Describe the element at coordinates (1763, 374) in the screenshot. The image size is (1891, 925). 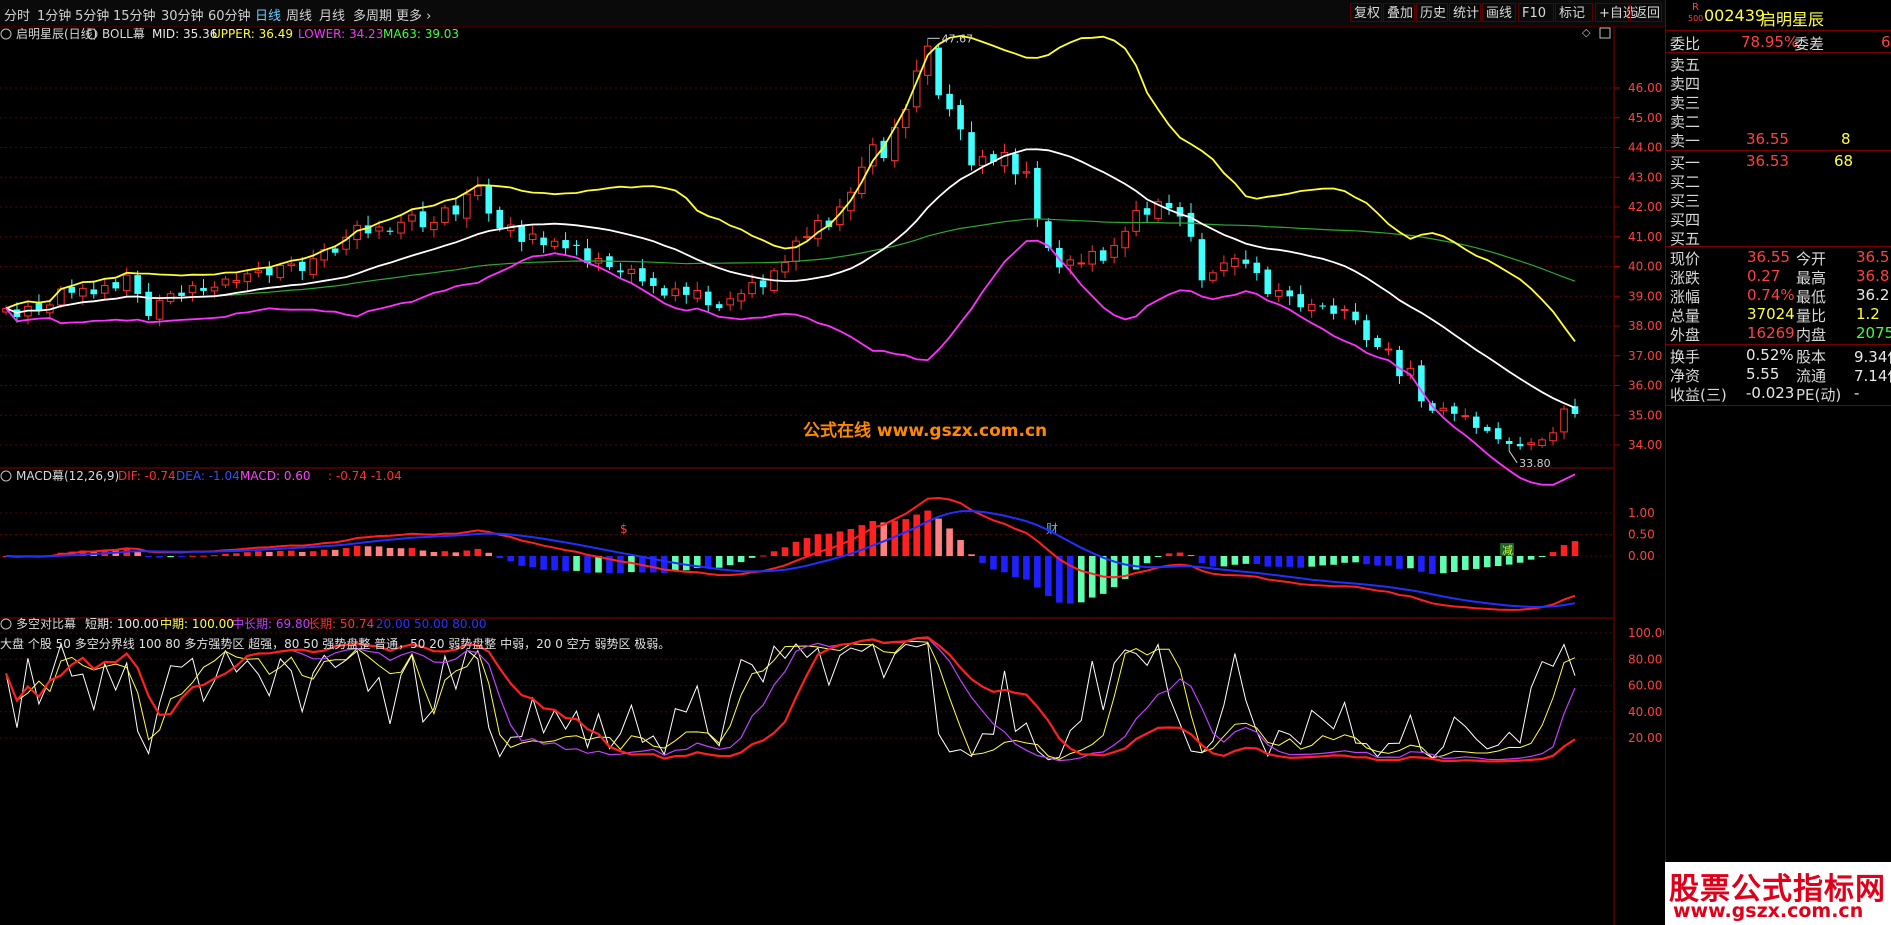
I see `fund-value-1: 5.55` at that location.